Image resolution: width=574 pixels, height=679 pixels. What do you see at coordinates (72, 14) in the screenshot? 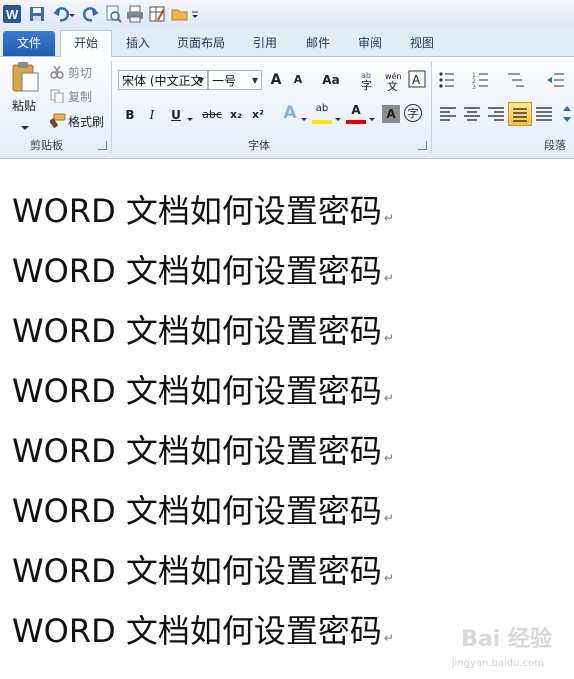
I see `undo-dropdown-icon` at bounding box center [72, 14].